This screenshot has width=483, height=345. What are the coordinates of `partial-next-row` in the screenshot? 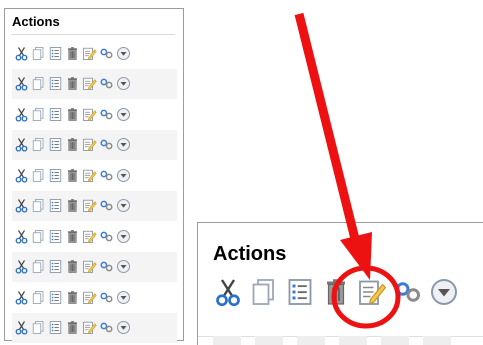 It's located at (332, 340).